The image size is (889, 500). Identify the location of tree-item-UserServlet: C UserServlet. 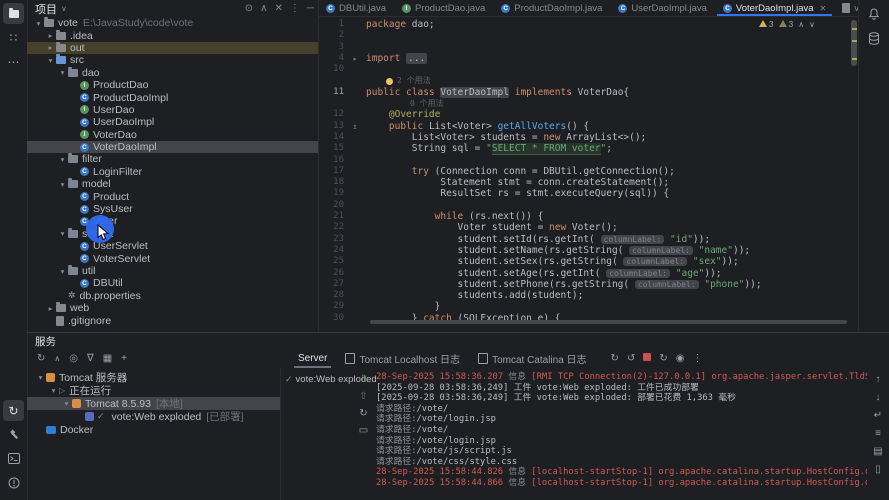
(172, 246).